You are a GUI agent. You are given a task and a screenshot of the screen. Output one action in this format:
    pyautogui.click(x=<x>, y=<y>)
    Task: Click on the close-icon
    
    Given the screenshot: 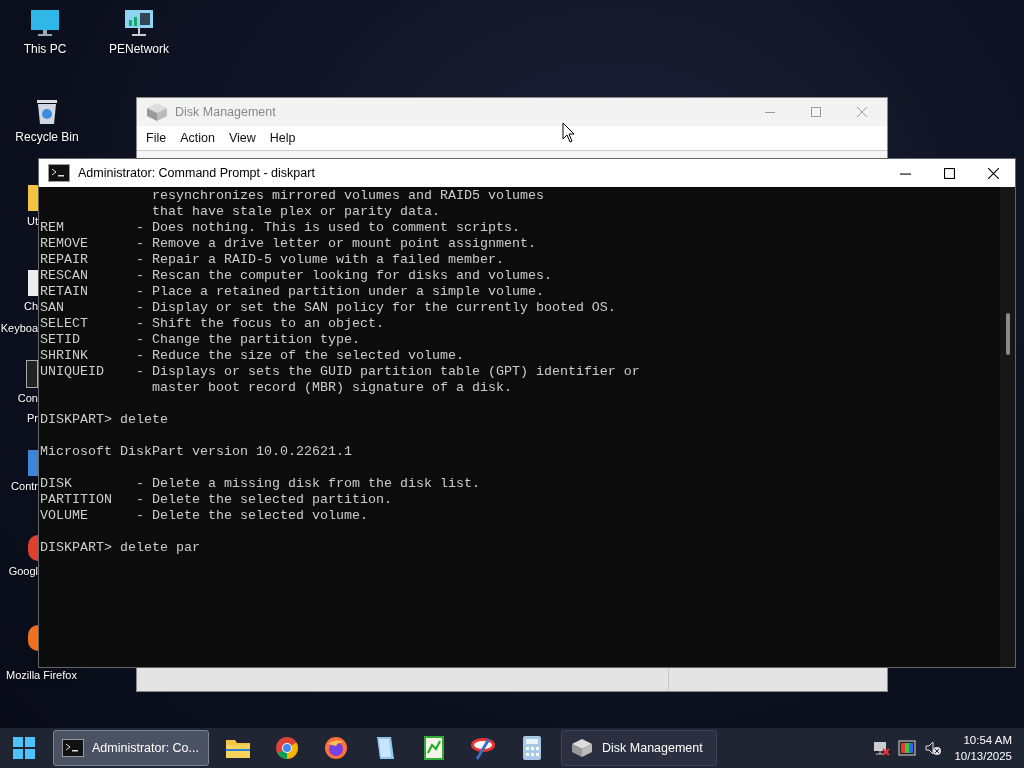 What is the action you would take?
    pyautogui.click(x=993, y=173)
    